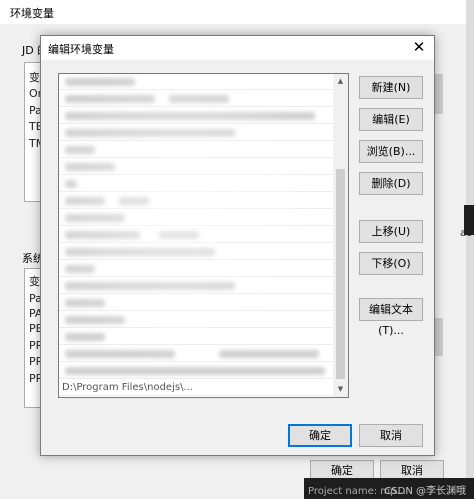  What do you see at coordinates (340, 389) in the screenshot?
I see `scroll-down-arrow-icon: ▼` at bounding box center [340, 389].